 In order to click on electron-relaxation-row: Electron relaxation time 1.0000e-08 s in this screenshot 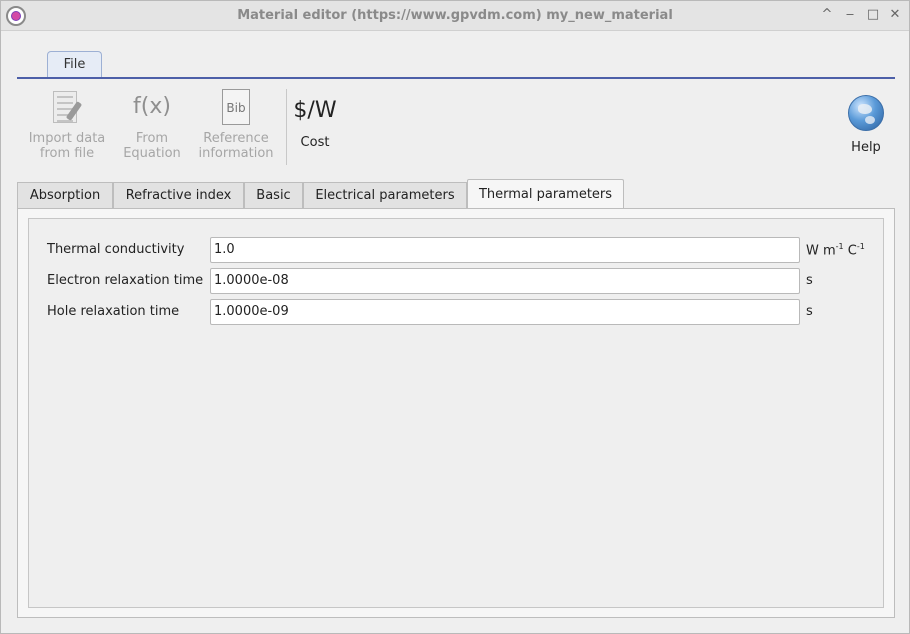, I will do `click(456, 281)`.